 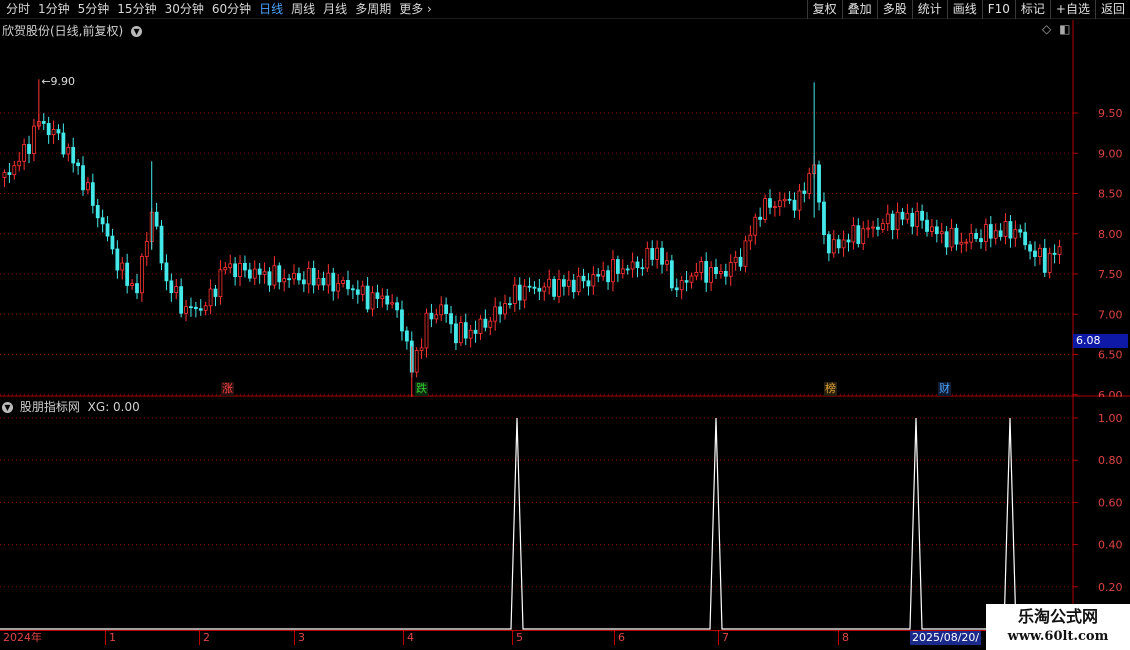 What do you see at coordinates (998, 9) in the screenshot?
I see `f10-button: F10` at bounding box center [998, 9].